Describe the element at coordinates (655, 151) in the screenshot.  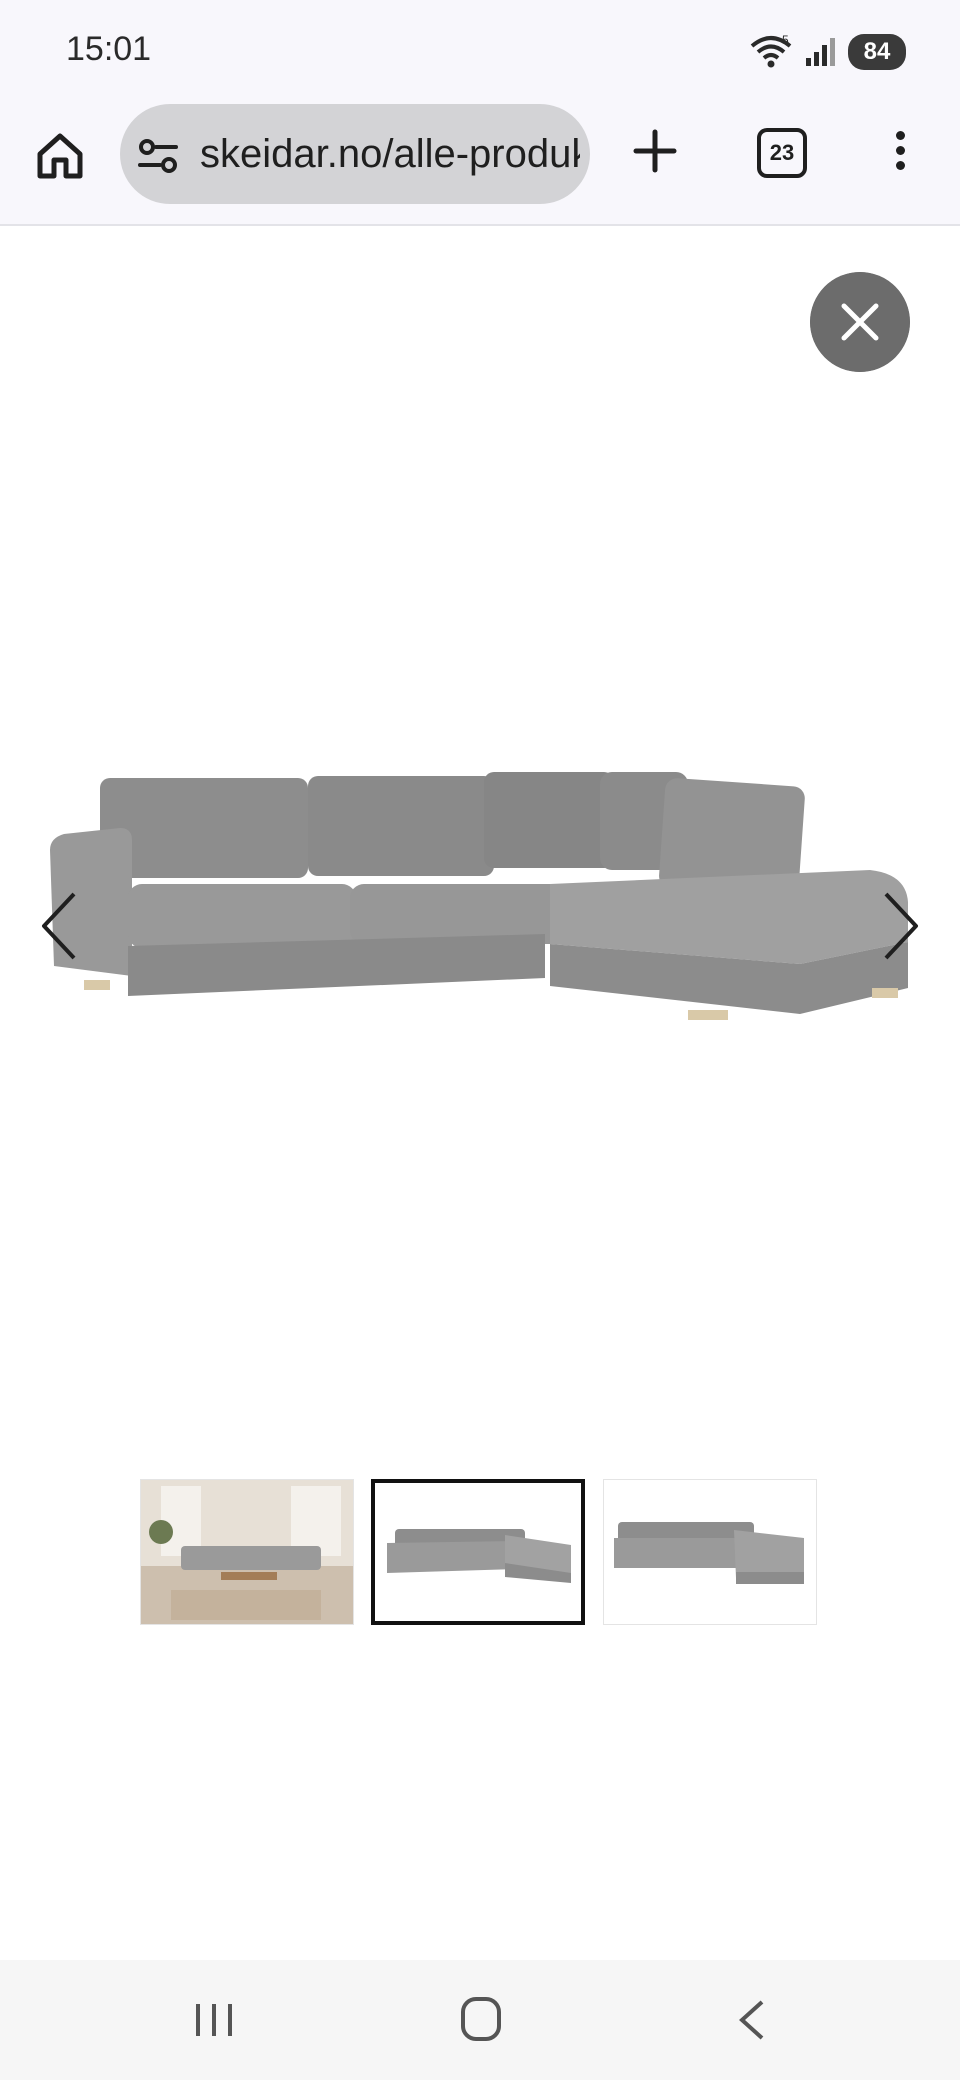
I see `new-tab-icon` at that location.